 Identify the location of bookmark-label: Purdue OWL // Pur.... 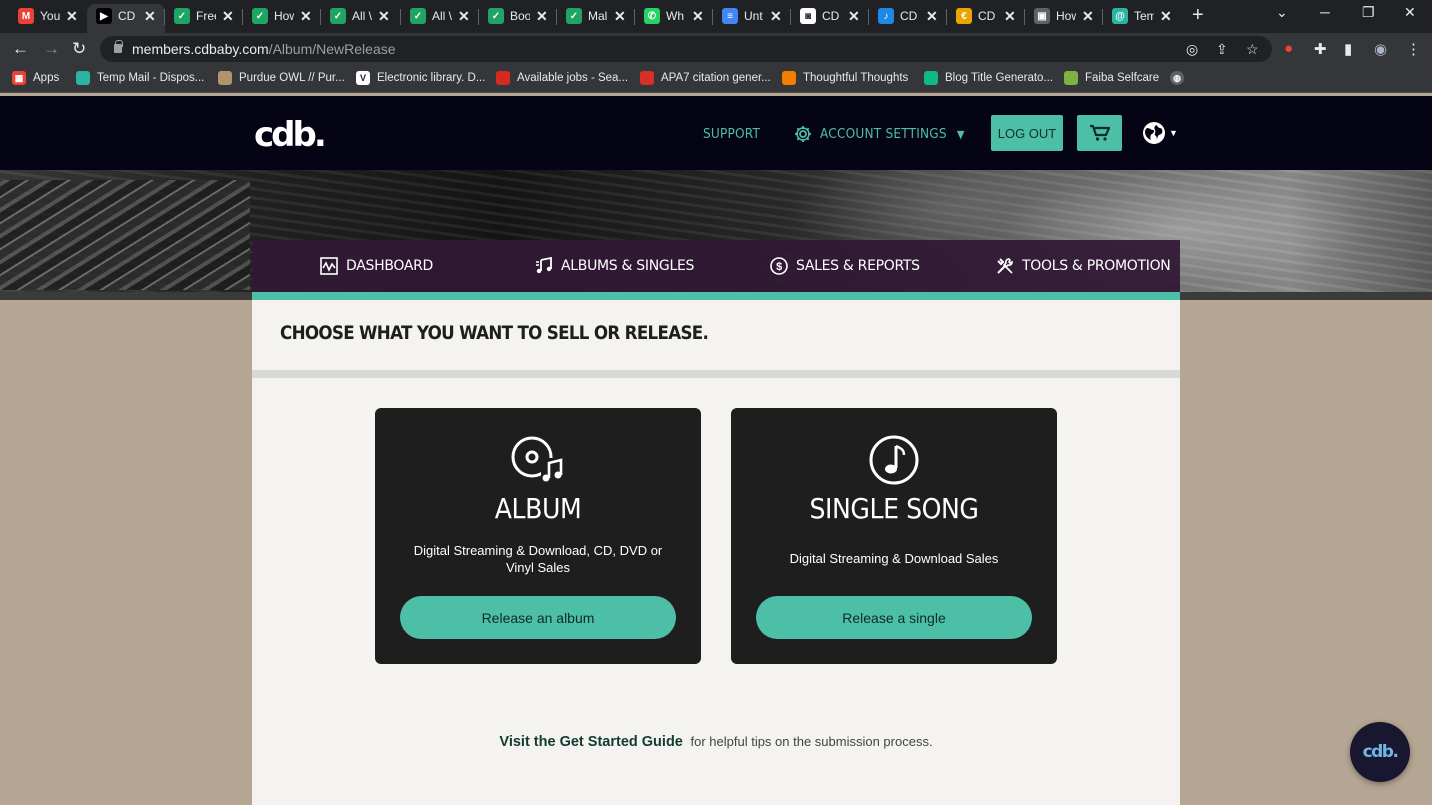
(292, 78).